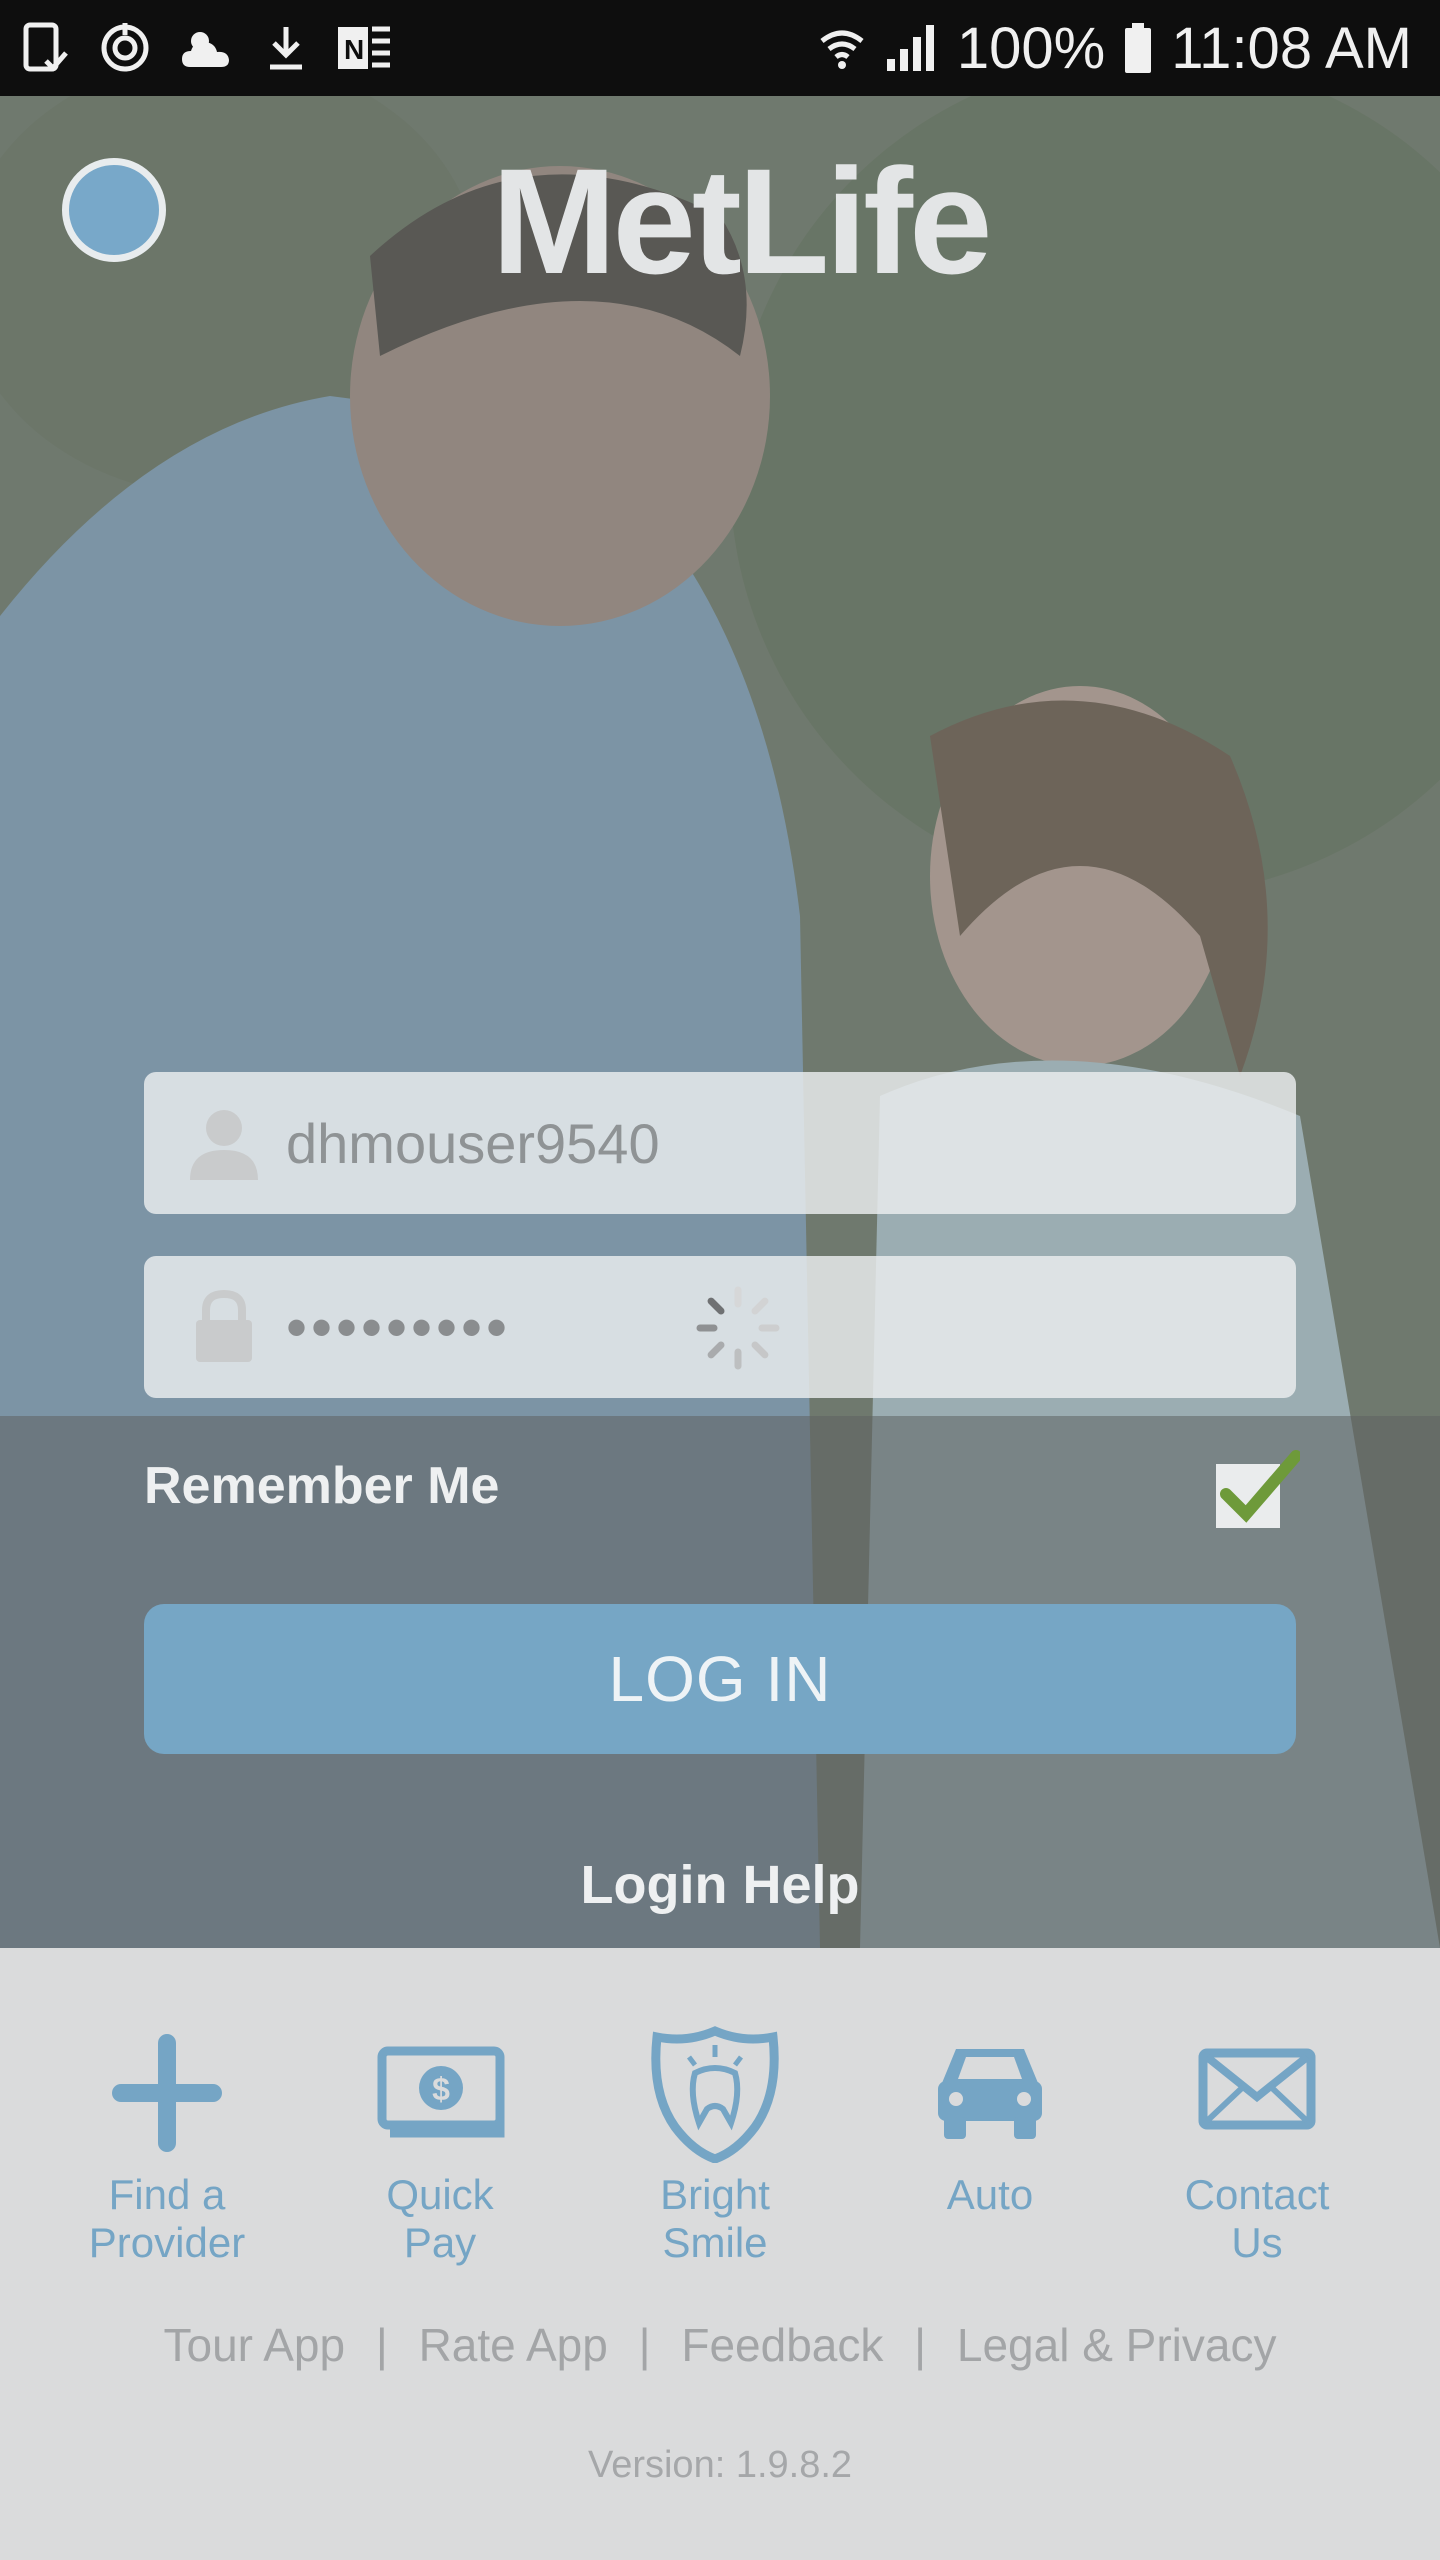 Image resolution: width=1440 pixels, height=2560 pixels. Describe the element at coordinates (720, 1679) in the screenshot. I see `log-in-button: LOG IN` at that location.